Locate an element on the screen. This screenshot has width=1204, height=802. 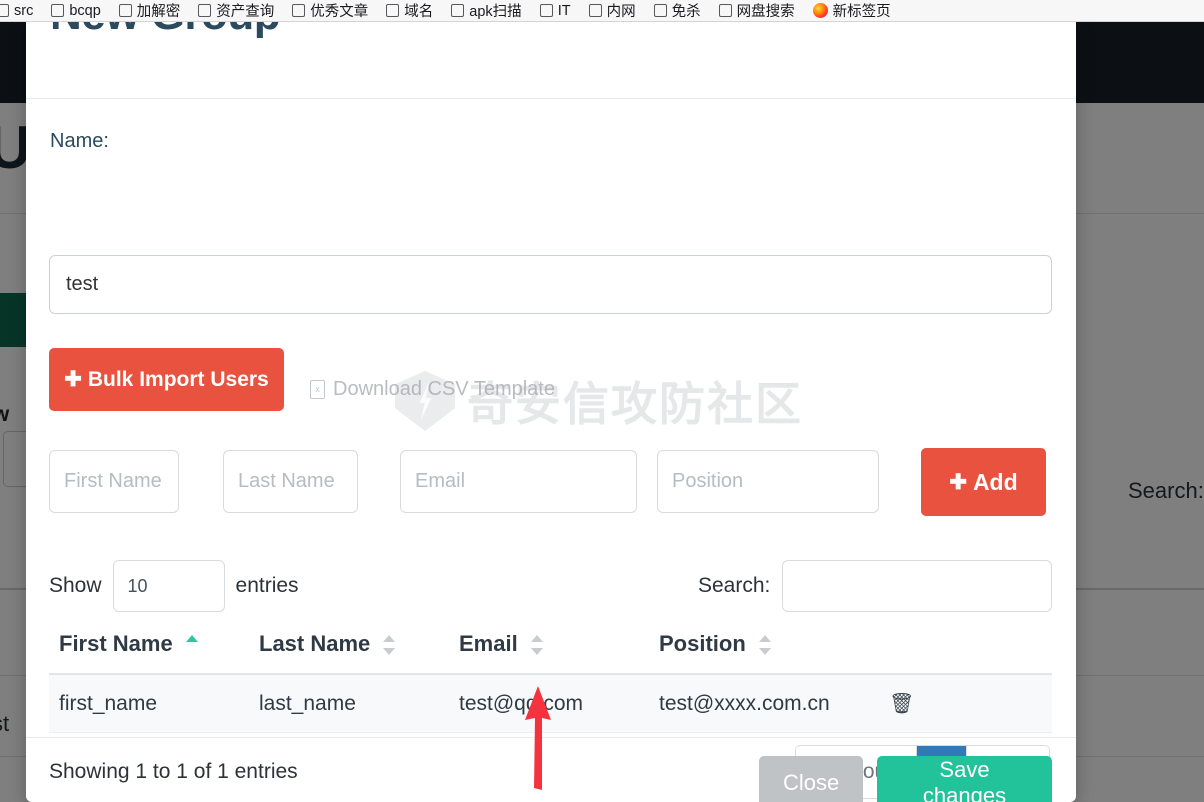
entries-label: entries is located at coordinates (267, 585).